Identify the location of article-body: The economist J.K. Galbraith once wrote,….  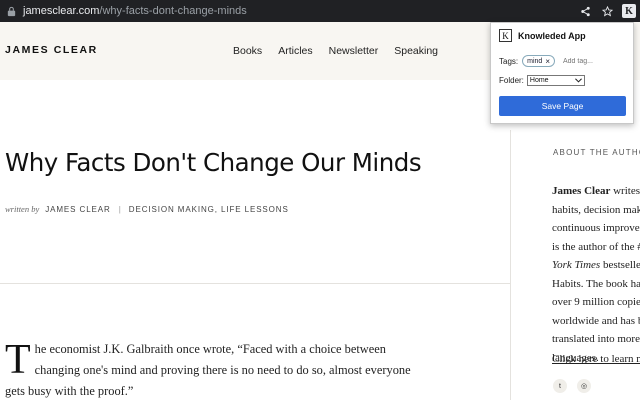
(215, 369).